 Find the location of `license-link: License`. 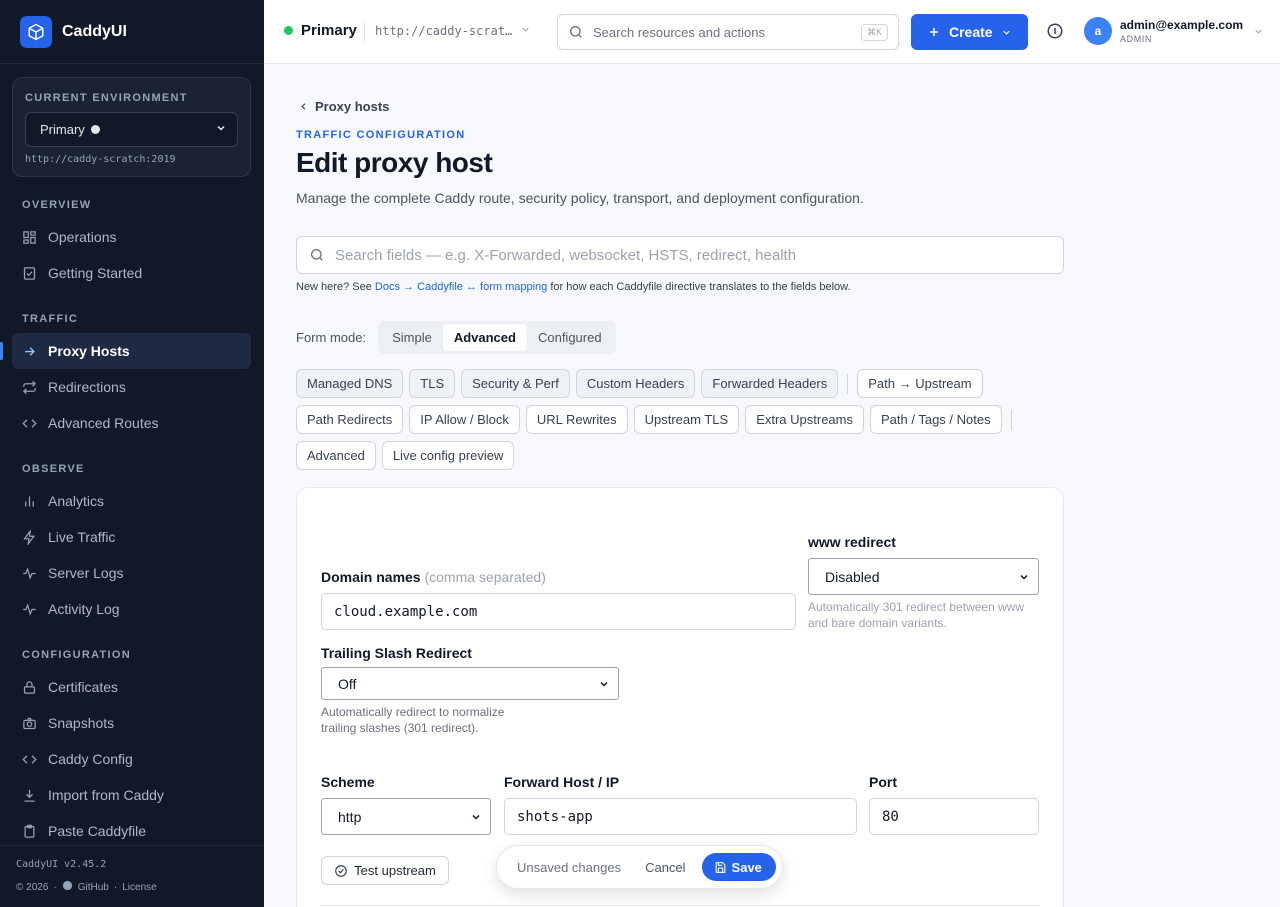

license-link: License is located at coordinates (139, 887).